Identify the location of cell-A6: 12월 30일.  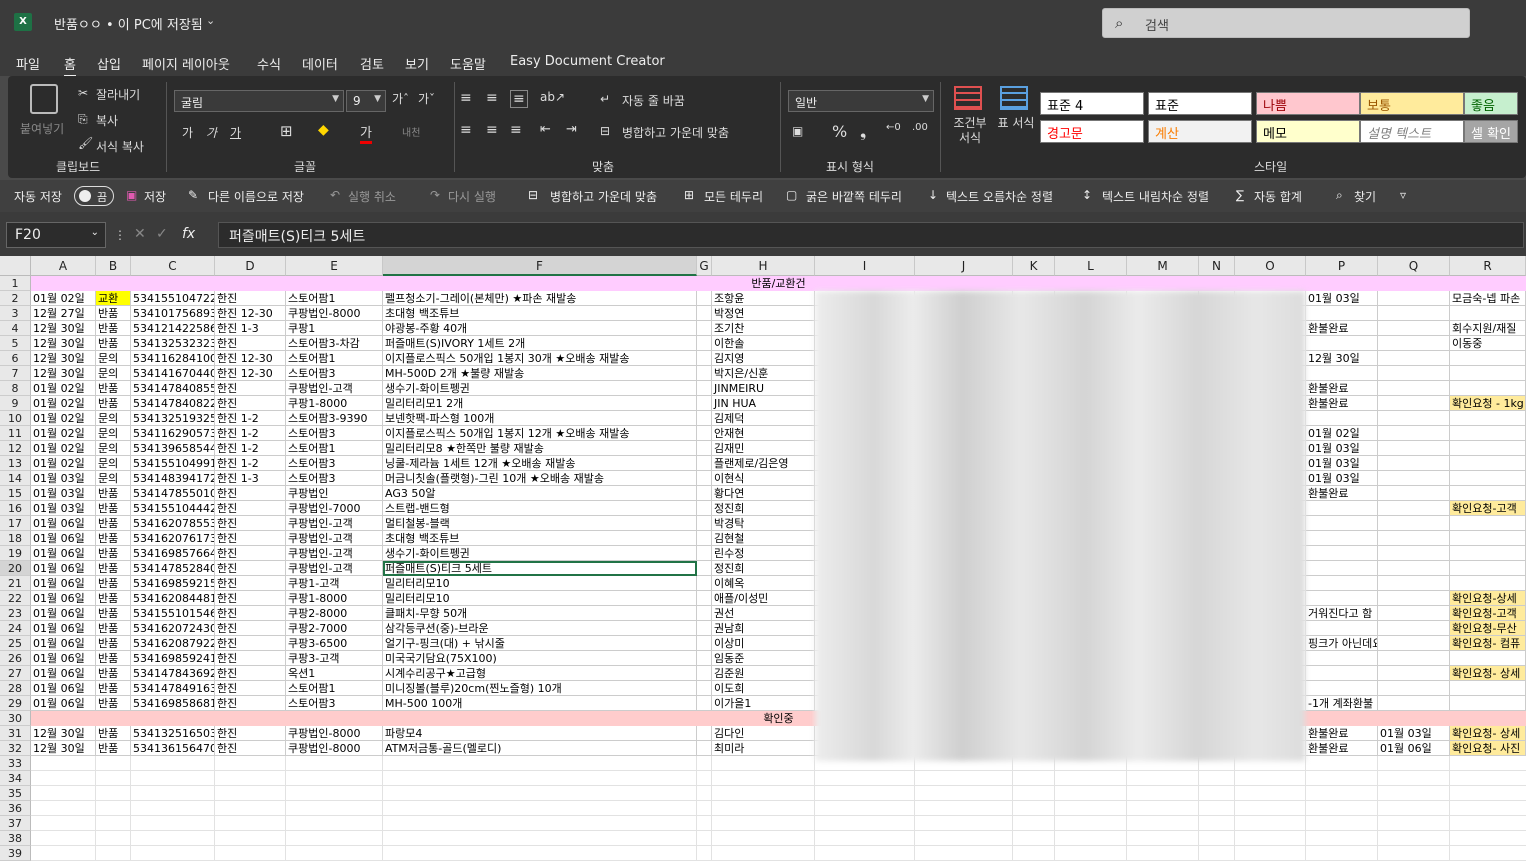
(63, 358).